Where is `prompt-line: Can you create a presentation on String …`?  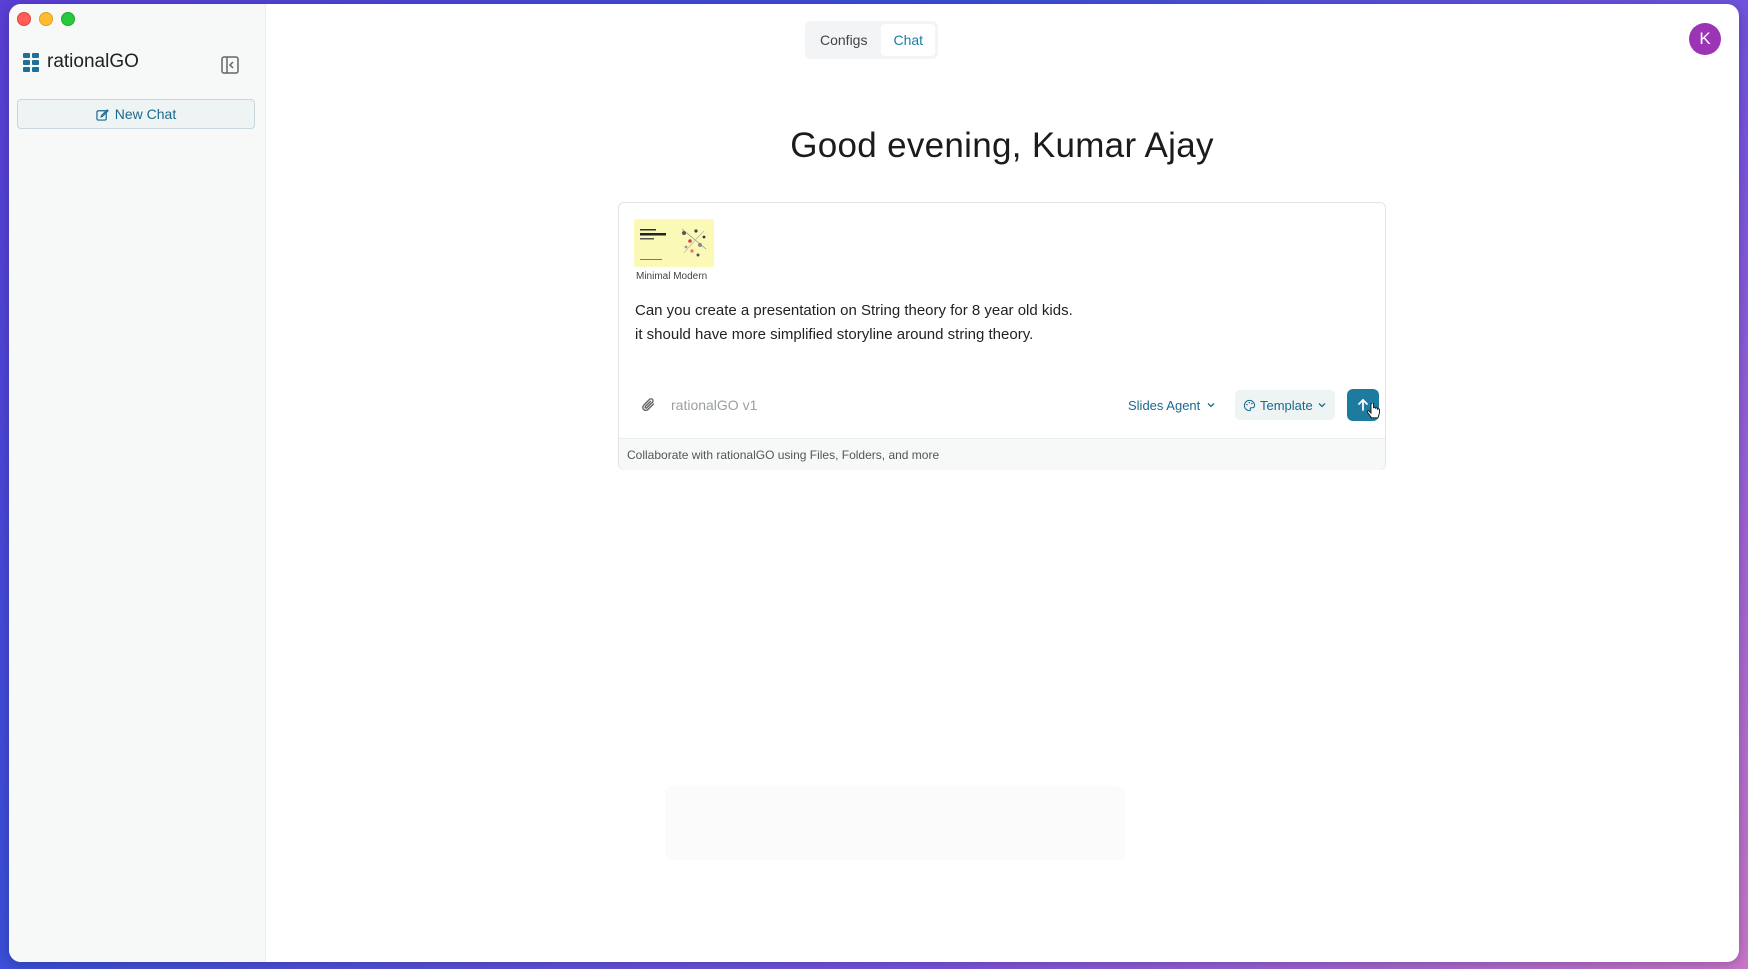 prompt-line: Can you create a presentation on String … is located at coordinates (854, 310).